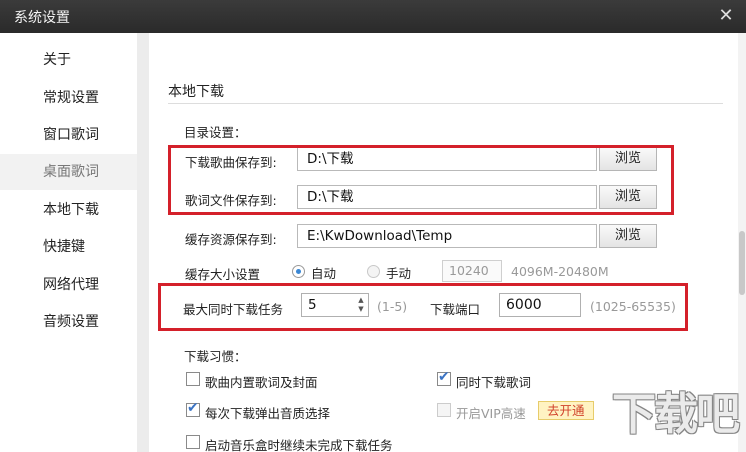  Describe the element at coordinates (324, 273) in the screenshot. I see `cache-size-auto-label: 自动` at that location.